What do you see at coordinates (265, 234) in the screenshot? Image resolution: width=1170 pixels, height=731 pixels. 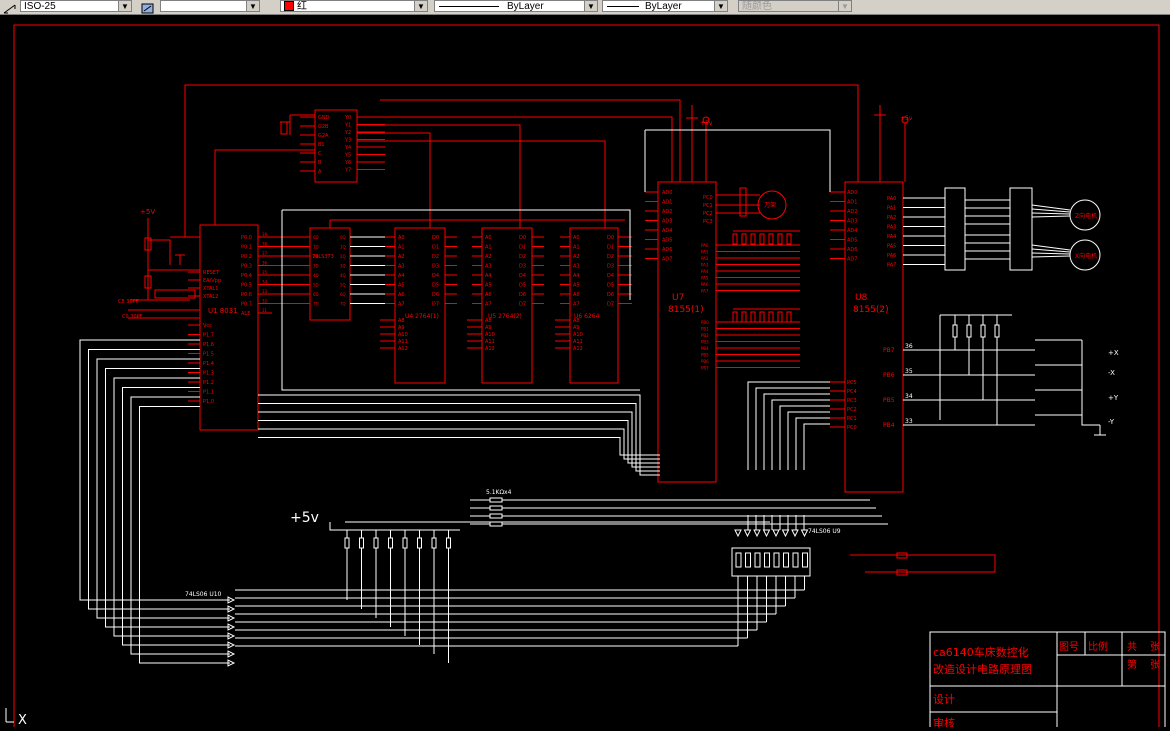 I see `pin-number: 39` at bounding box center [265, 234].